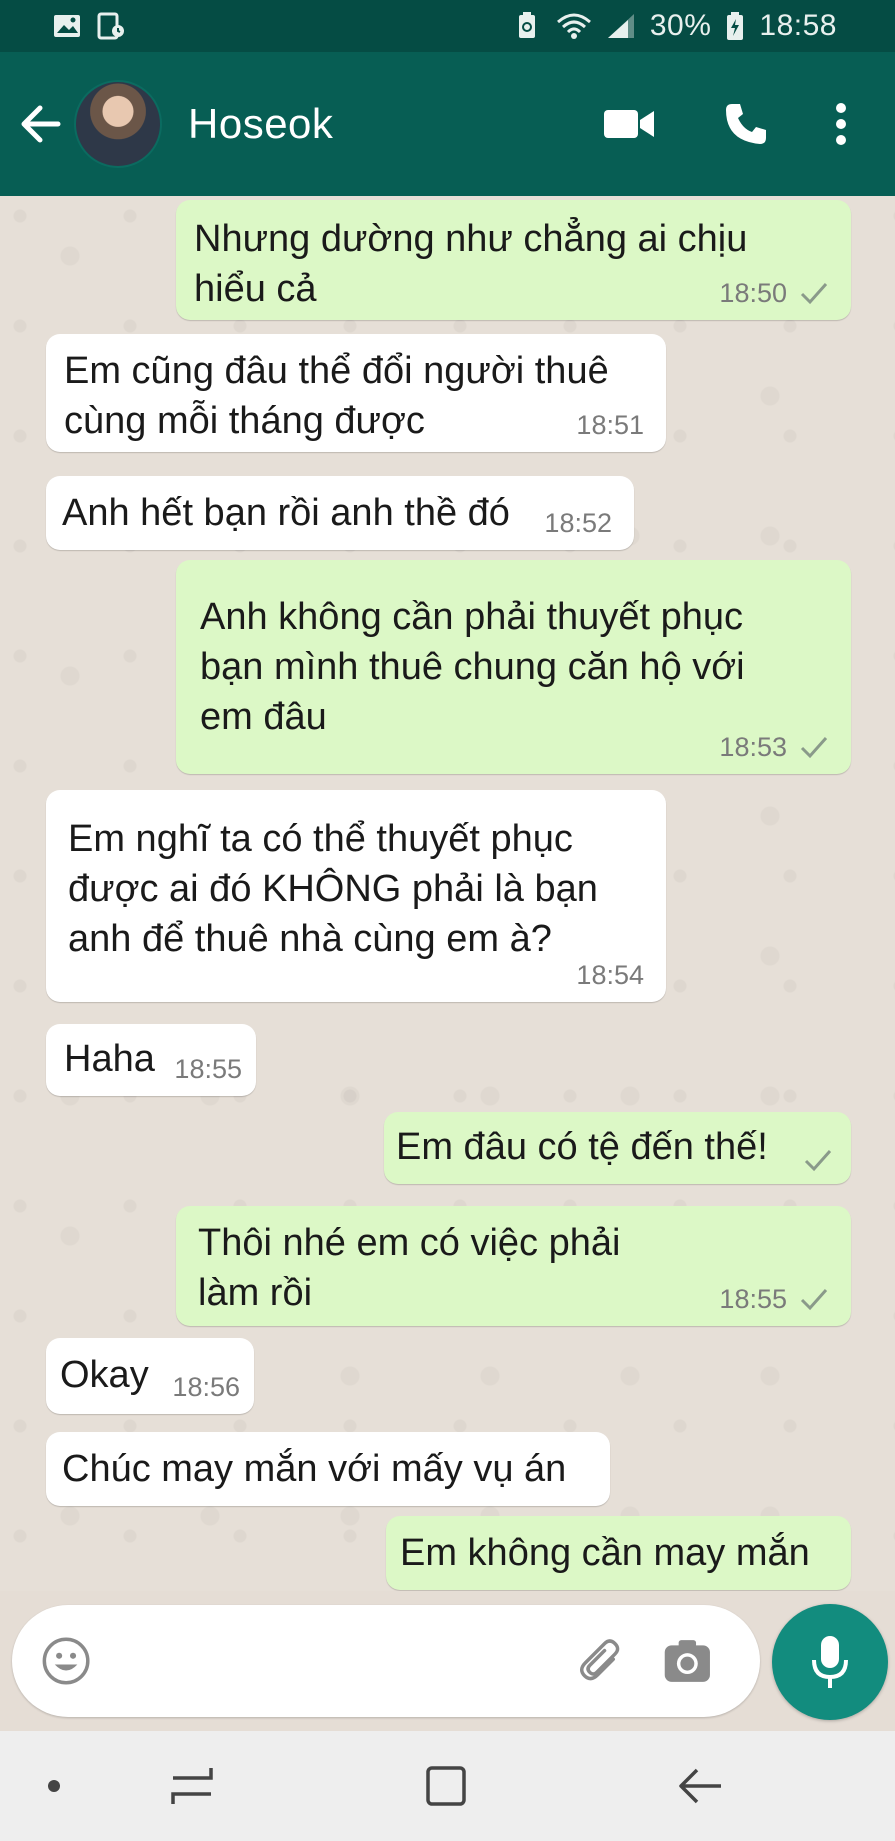  I want to click on dot-icon, so click(54, 1786).